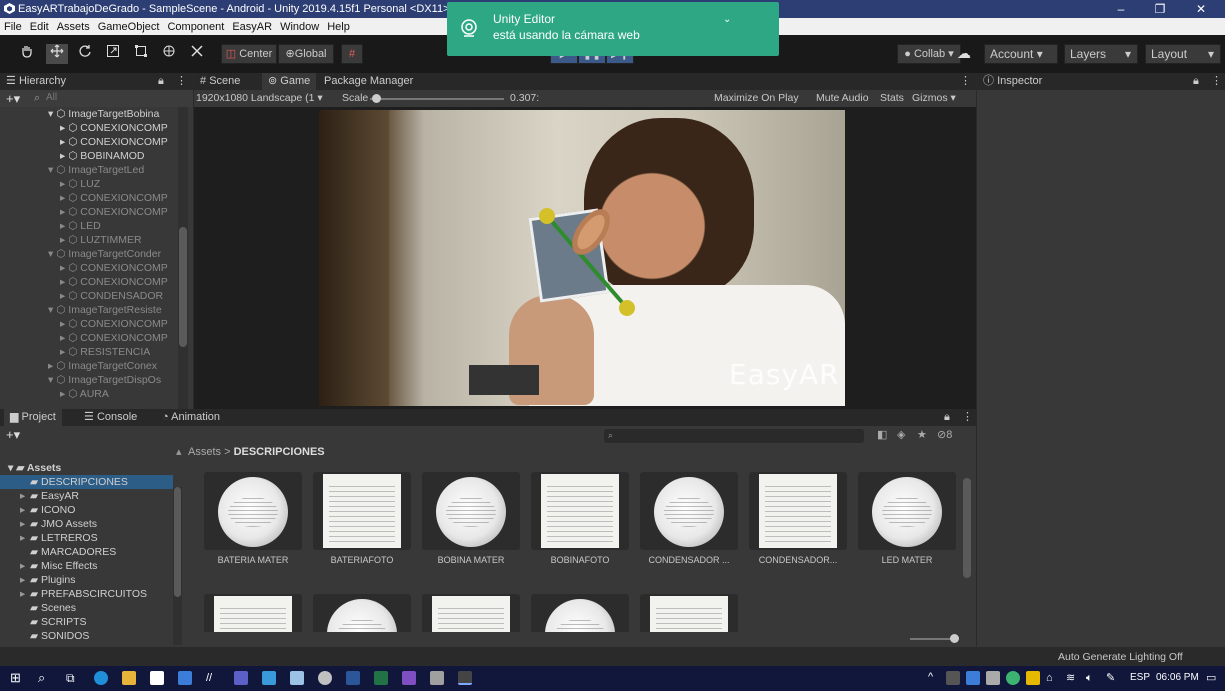 The width and height of the screenshot is (1225, 691). I want to click on tray-security-icon, so click(1013, 678).